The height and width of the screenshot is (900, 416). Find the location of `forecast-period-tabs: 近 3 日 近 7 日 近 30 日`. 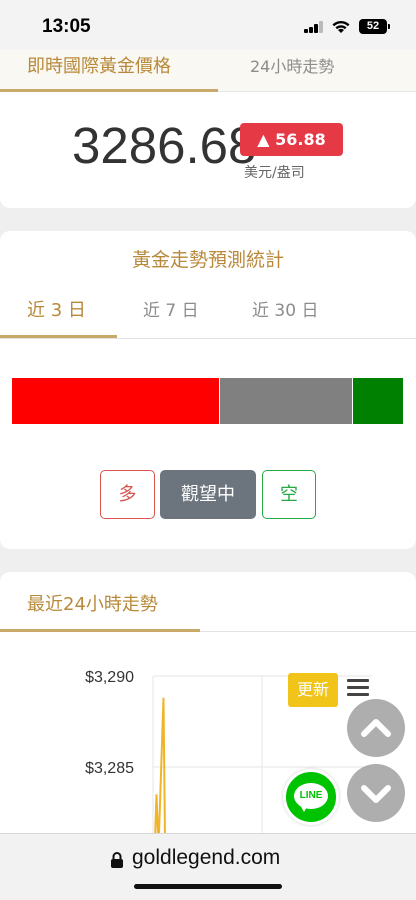

forecast-period-tabs: 近 3 日 近 7 日 近 30 日 is located at coordinates (208, 312).